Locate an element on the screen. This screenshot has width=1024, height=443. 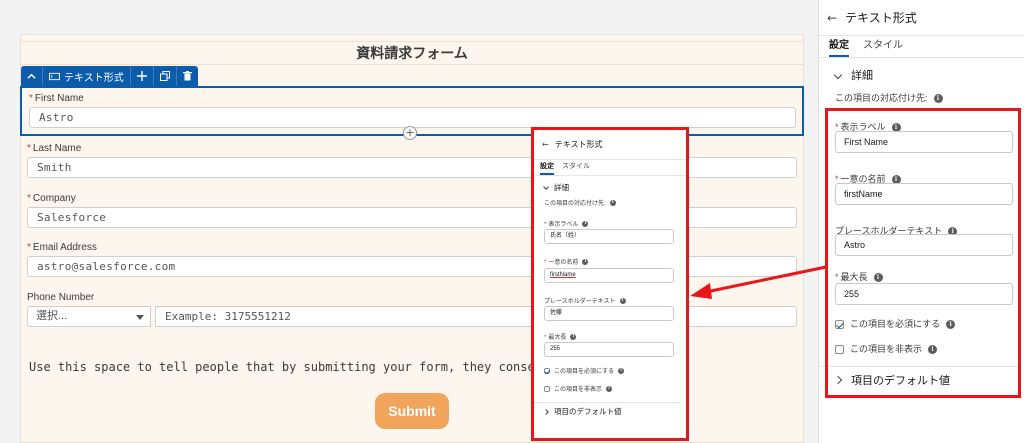
phone-input: Example: 3175551212 is located at coordinates (476, 316).